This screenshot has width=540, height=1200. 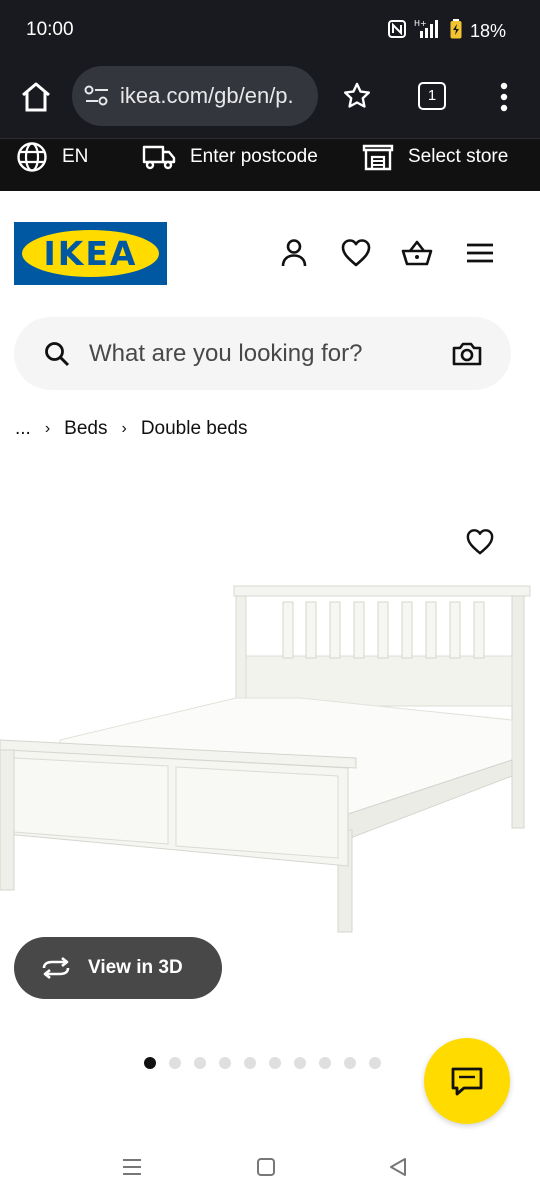 What do you see at coordinates (487, 31) in the screenshot?
I see `battery-percent: 18%` at bounding box center [487, 31].